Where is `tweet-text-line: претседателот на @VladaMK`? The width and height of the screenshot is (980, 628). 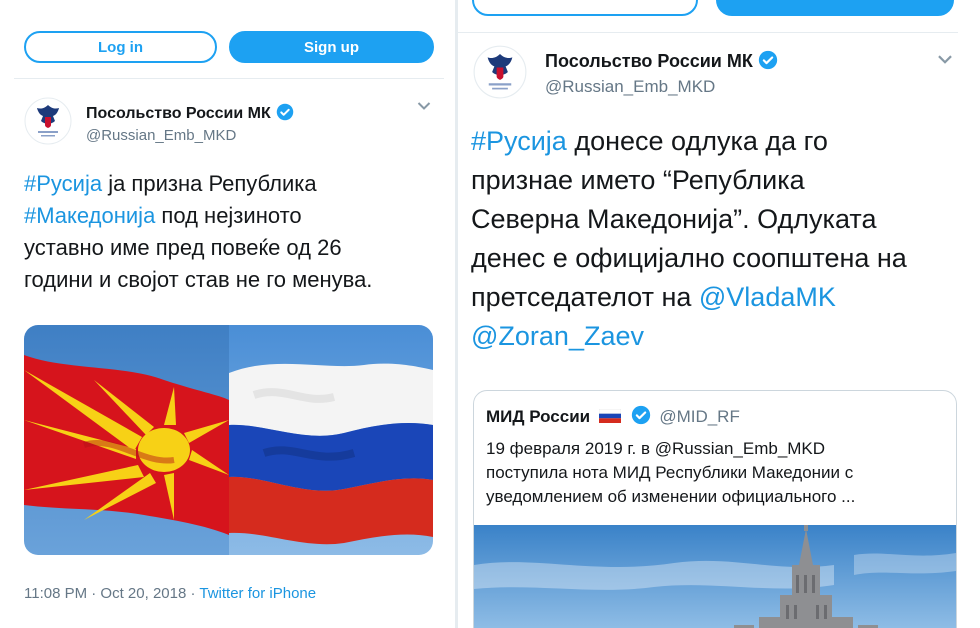
tweet-text-line: претседателот на @VladaMK is located at coordinates (689, 297).